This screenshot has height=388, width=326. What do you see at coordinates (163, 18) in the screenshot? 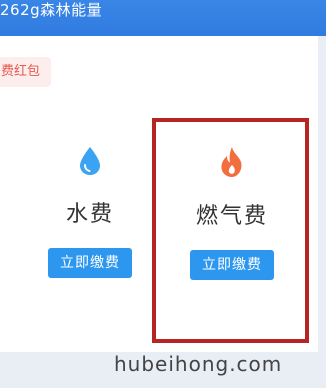
I see `top-banner: 262g森林能量` at bounding box center [163, 18].